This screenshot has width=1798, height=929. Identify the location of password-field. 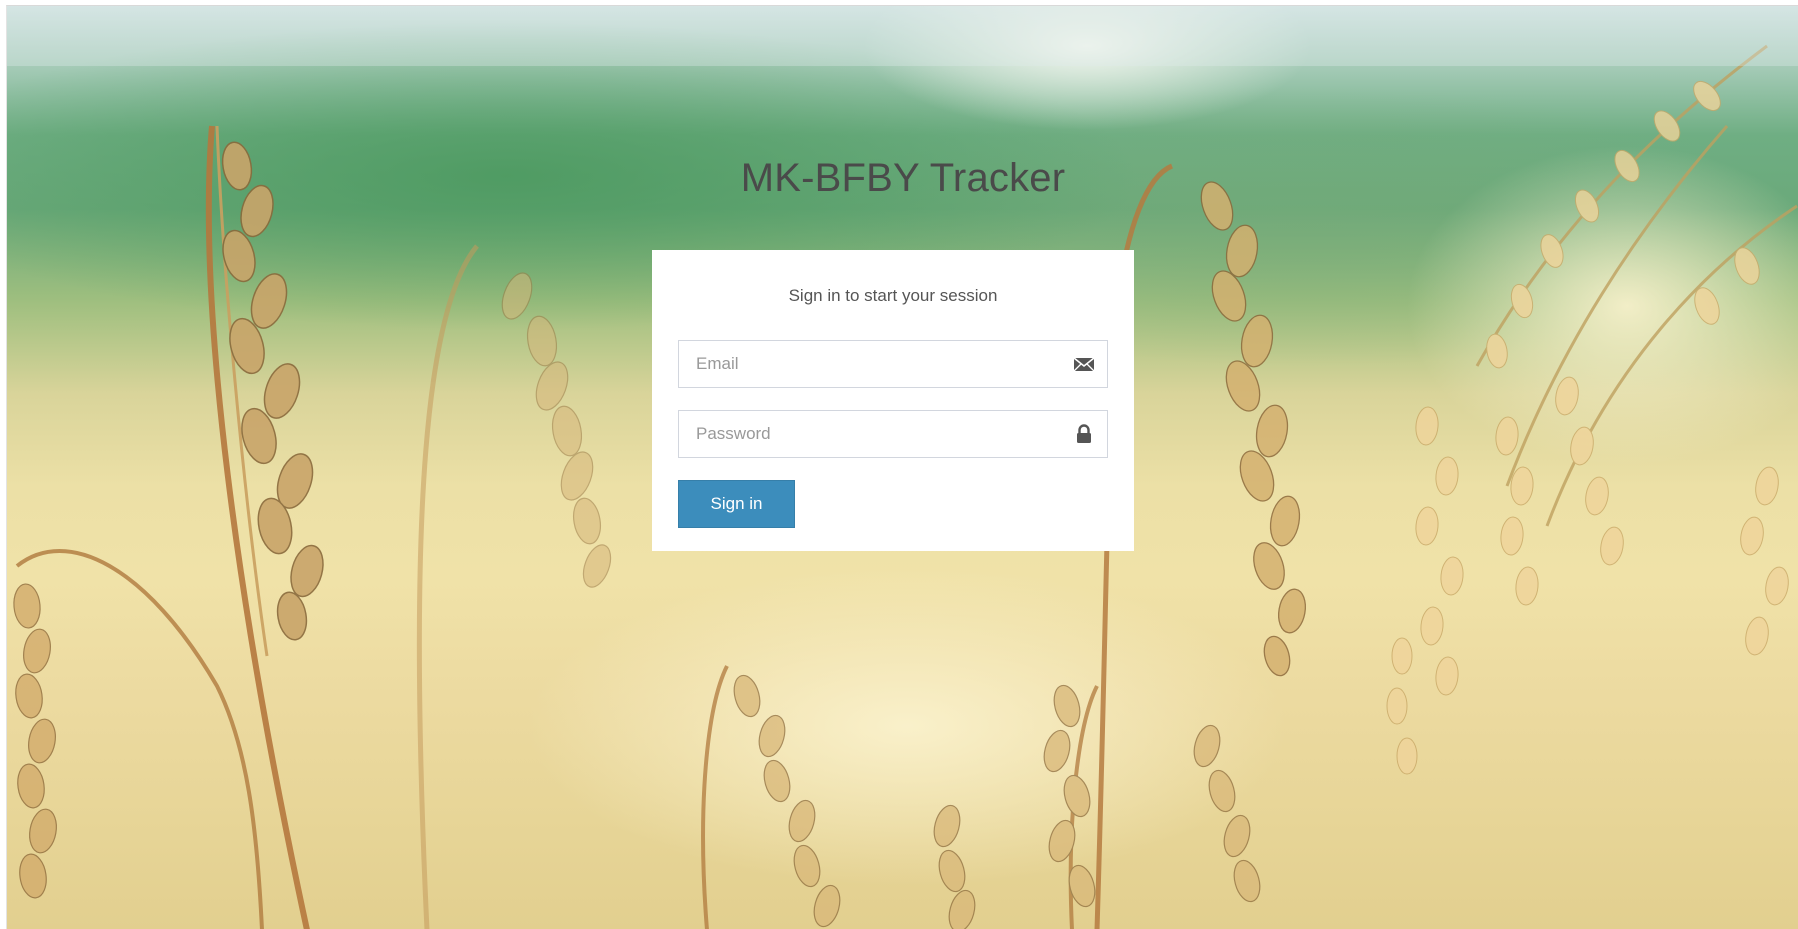
(893, 434).